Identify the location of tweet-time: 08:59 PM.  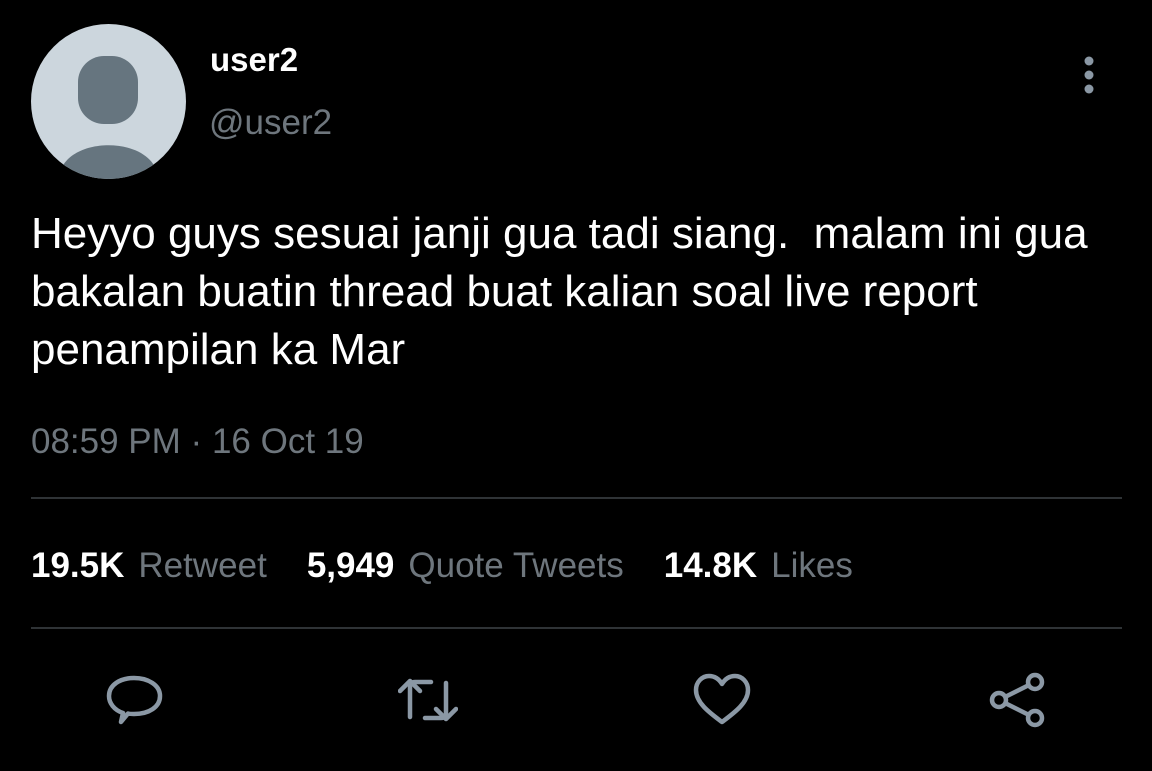
(106, 441).